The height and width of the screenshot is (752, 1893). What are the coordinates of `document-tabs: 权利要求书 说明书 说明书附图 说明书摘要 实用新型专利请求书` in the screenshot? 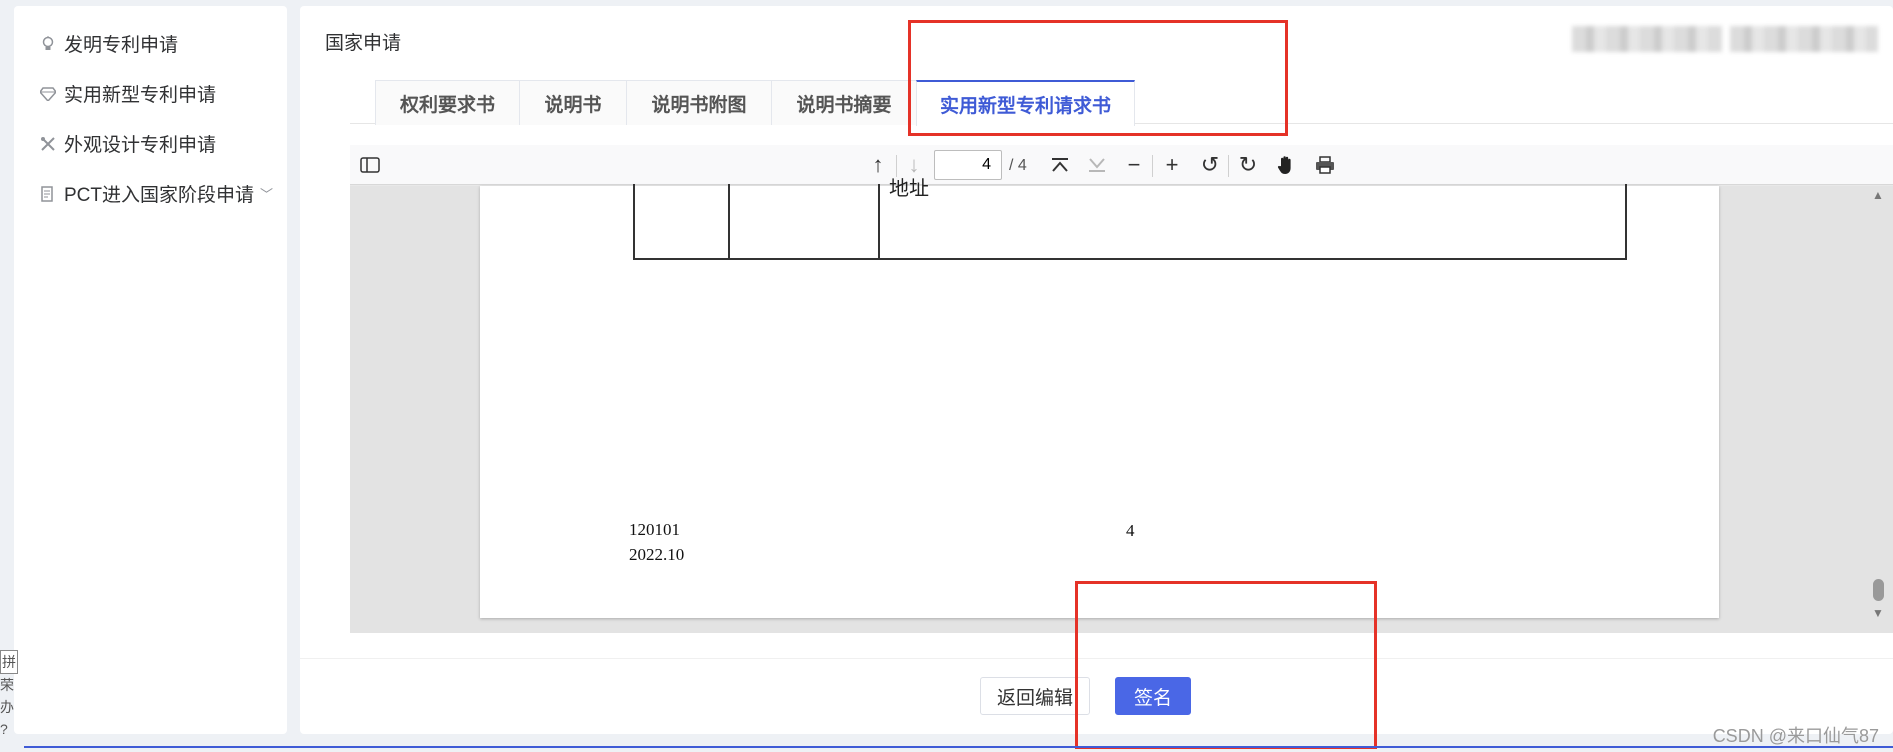 It's located at (1121, 100).